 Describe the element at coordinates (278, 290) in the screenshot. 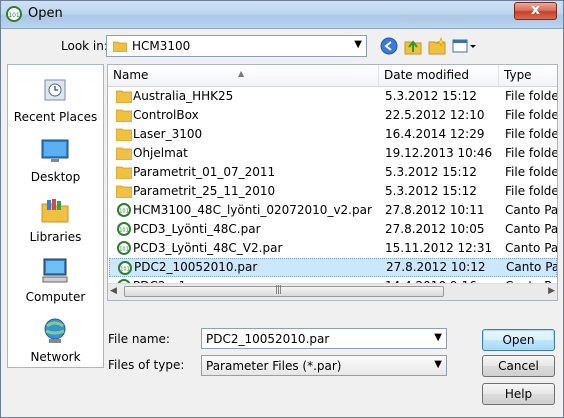

I see `grip-icon: |||` at that location.